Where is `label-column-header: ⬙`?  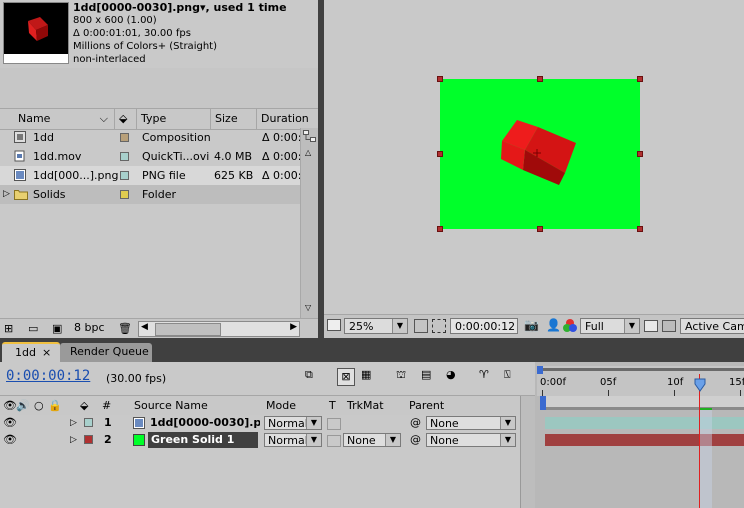 label-column-header: ⬙ is located at coordinates (125, 119).